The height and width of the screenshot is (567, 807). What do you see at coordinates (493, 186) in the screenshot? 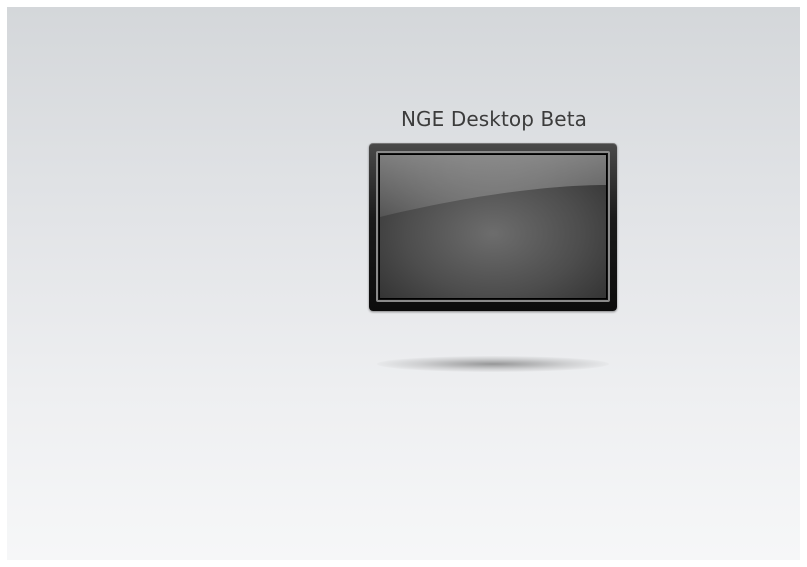
I see `screen-glare` at bounding box center [493, 186].